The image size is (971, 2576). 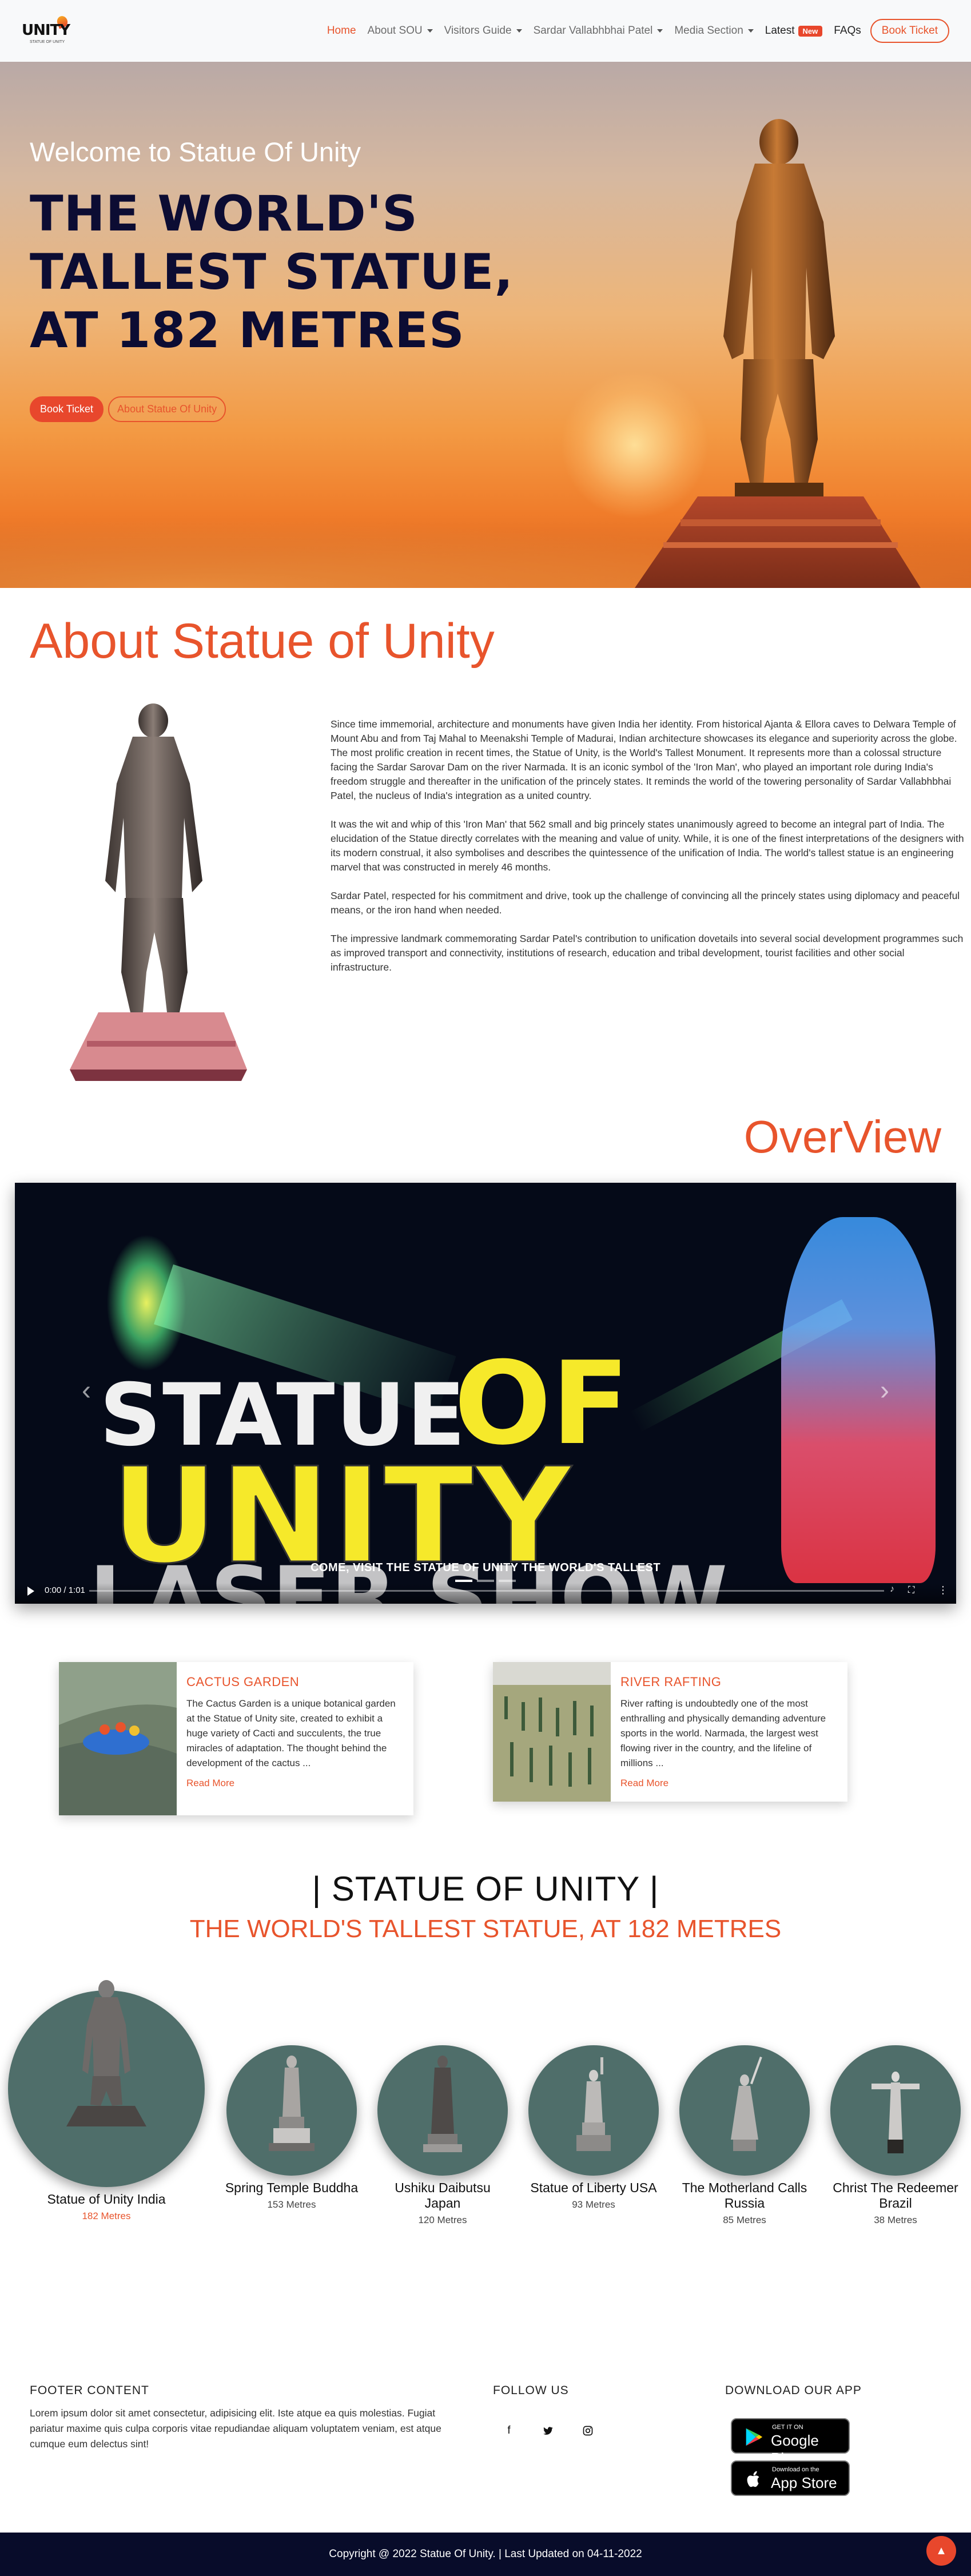 I want to click on nav-home-label: Home, so click(x=341, y=31).